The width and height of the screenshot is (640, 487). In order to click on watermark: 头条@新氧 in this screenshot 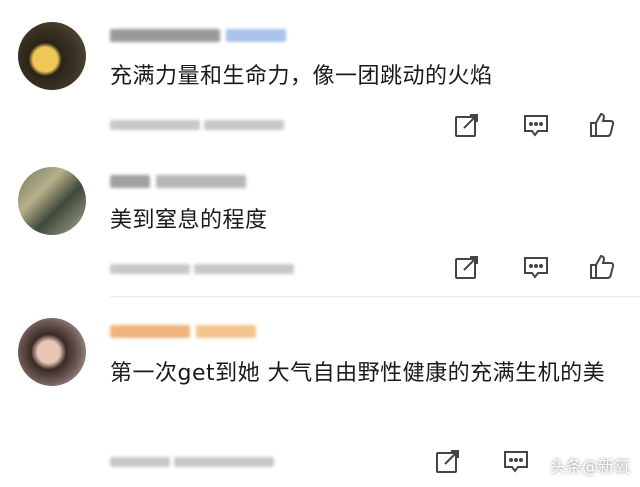, I will do `click(590, 465)`.